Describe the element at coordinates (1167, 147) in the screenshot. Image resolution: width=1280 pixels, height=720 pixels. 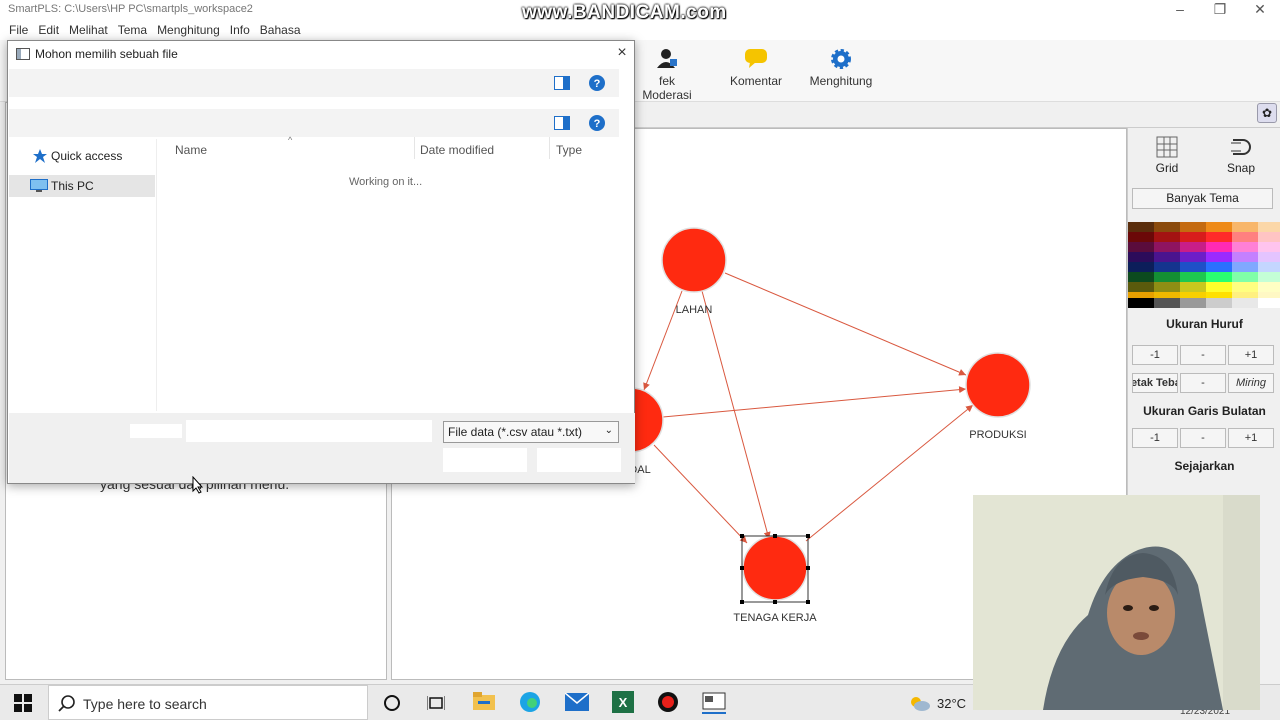
I see `grid-icon` at that location.